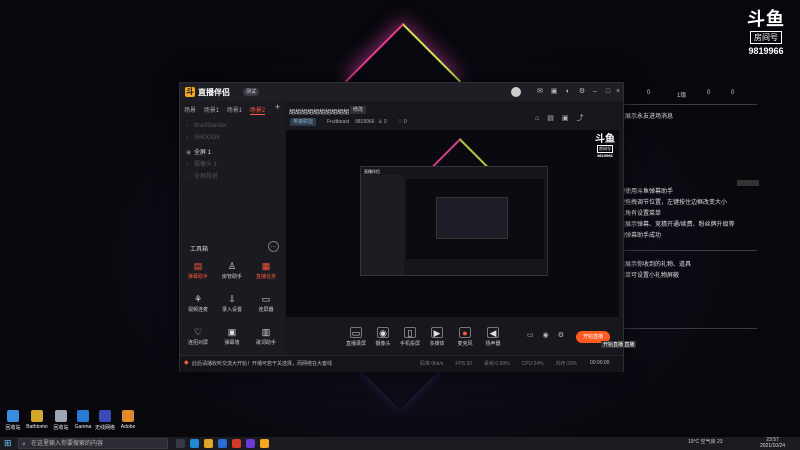 The height and width of the screenshot is (450, 800). Describe the element at coordinates (464, 364) in the screenshot. I see `fps-stat: FPS:30` at that location.